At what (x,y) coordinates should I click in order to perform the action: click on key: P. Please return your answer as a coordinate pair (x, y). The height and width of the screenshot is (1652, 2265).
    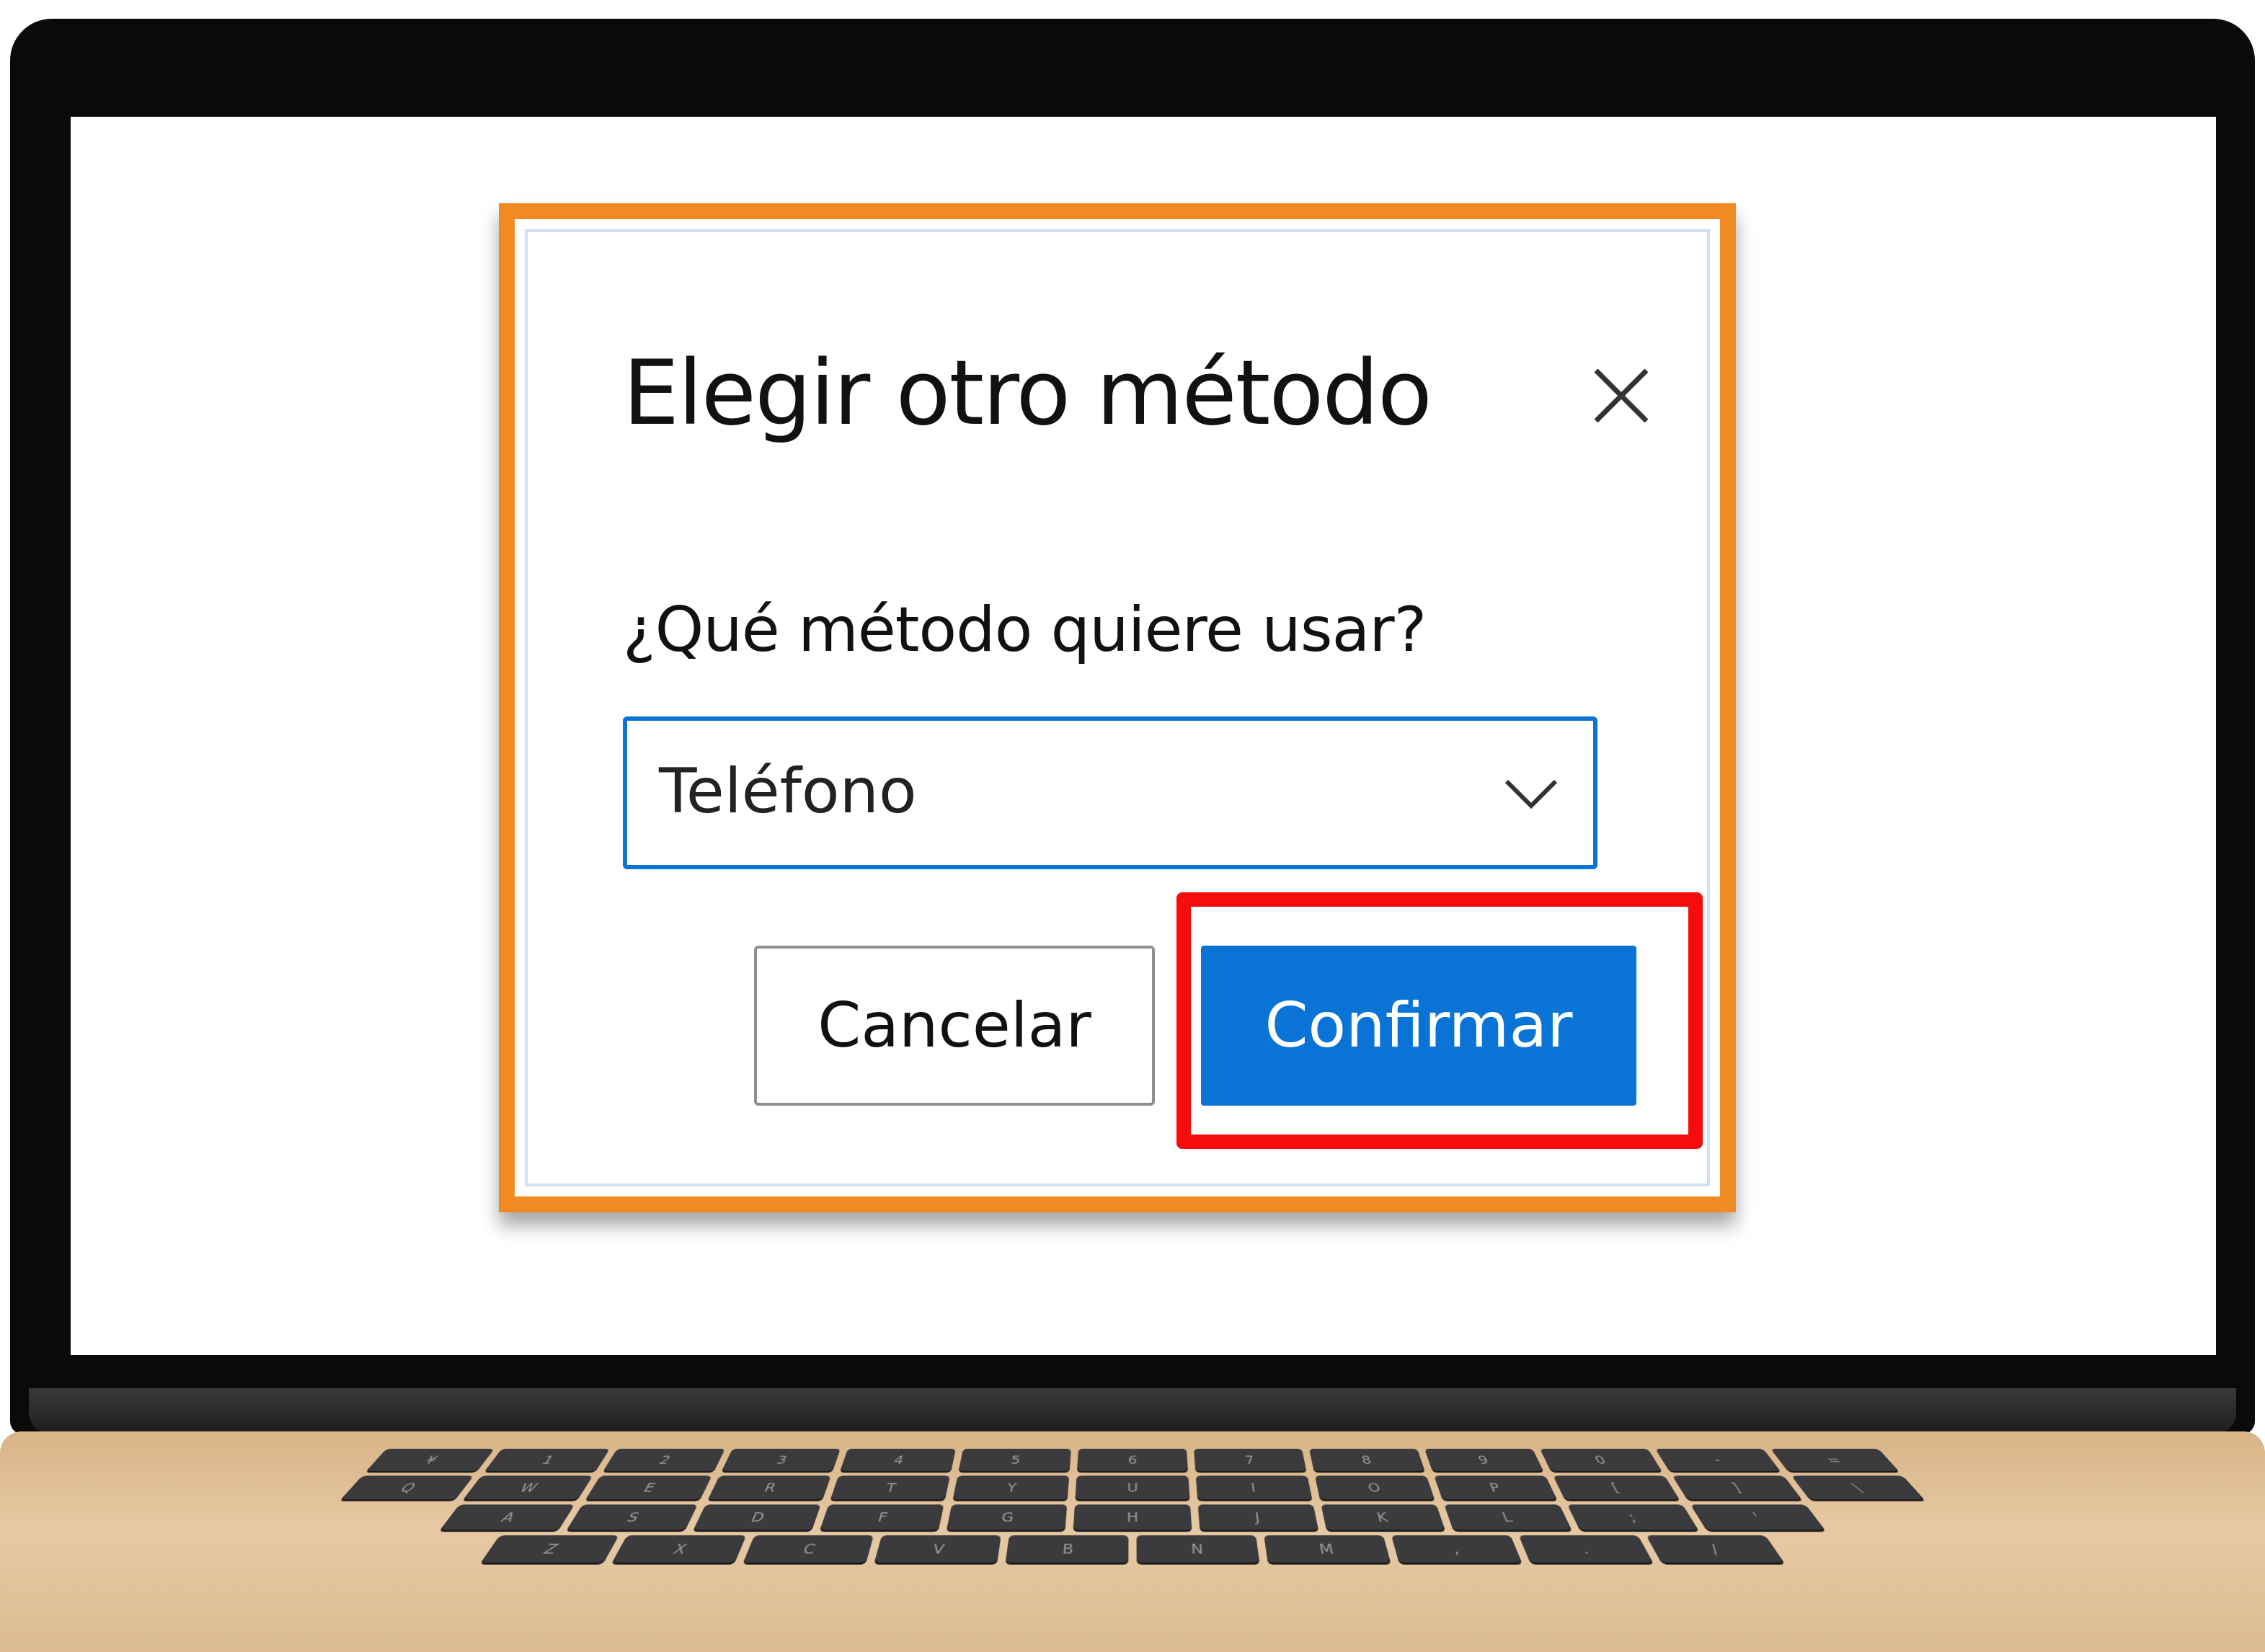
    Looking at the image, I should click on (1495, 1487).